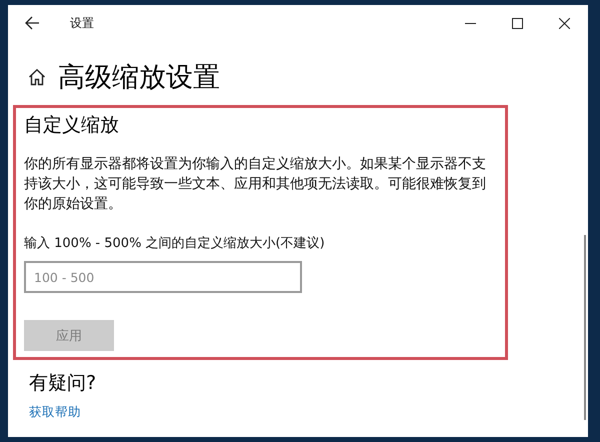 The image size is (600, 442). Describe the element at coordinates (517, 23) in the screenshot. I see `maximize-icon` at that location.